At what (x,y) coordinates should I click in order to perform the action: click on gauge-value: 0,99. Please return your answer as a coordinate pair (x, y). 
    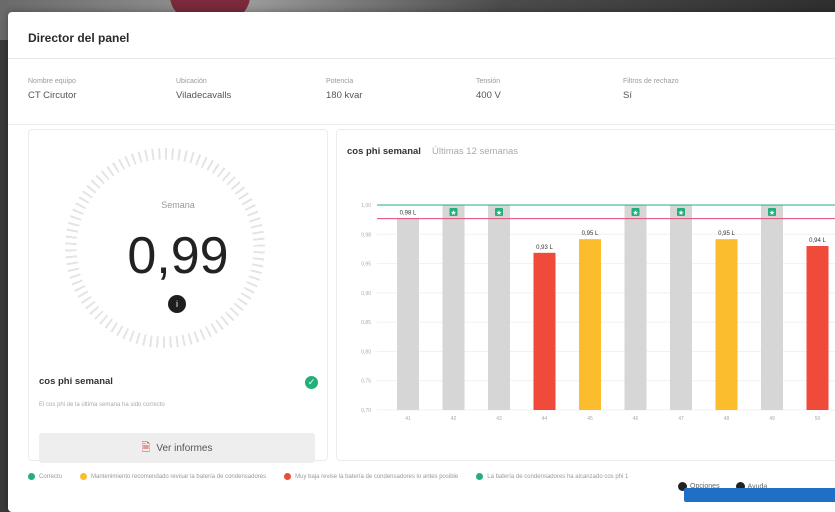
    Looking at the image, I should click on (178, 256).